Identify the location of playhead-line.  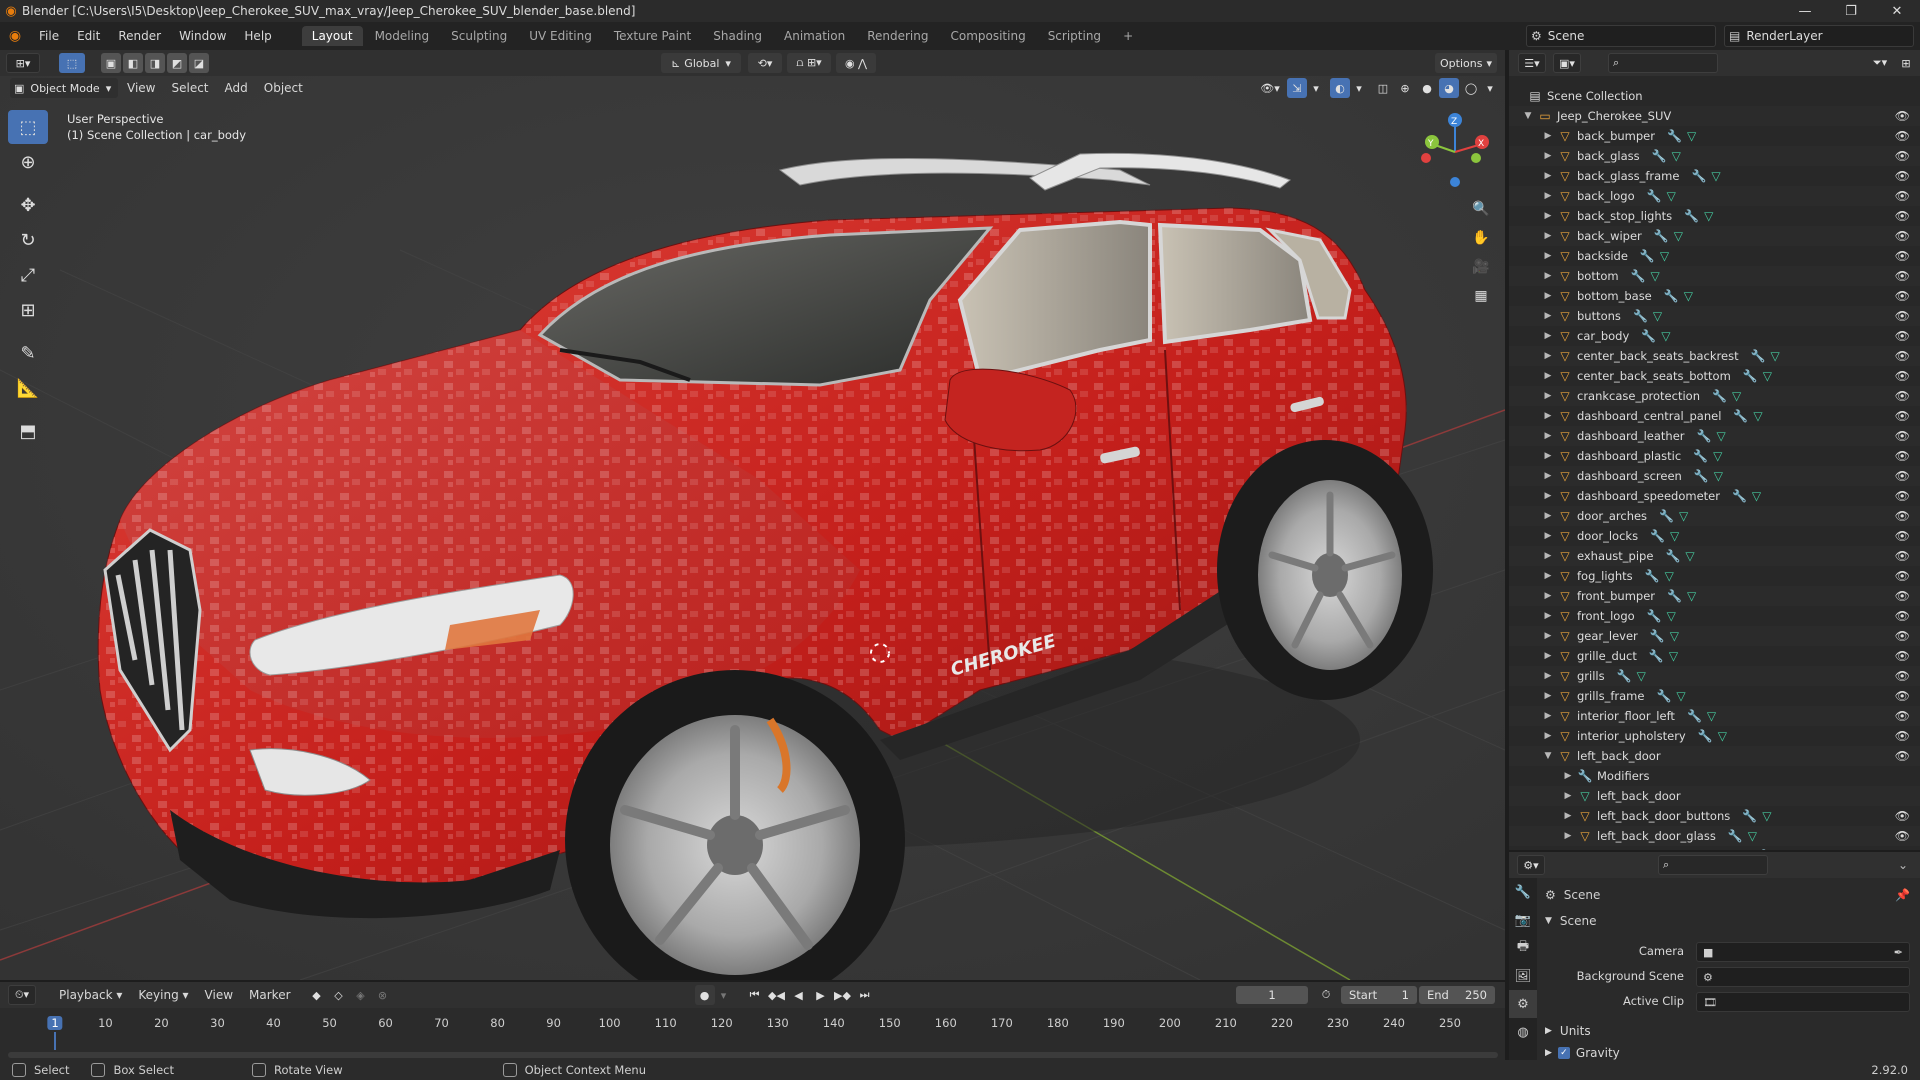
(55, 1041).